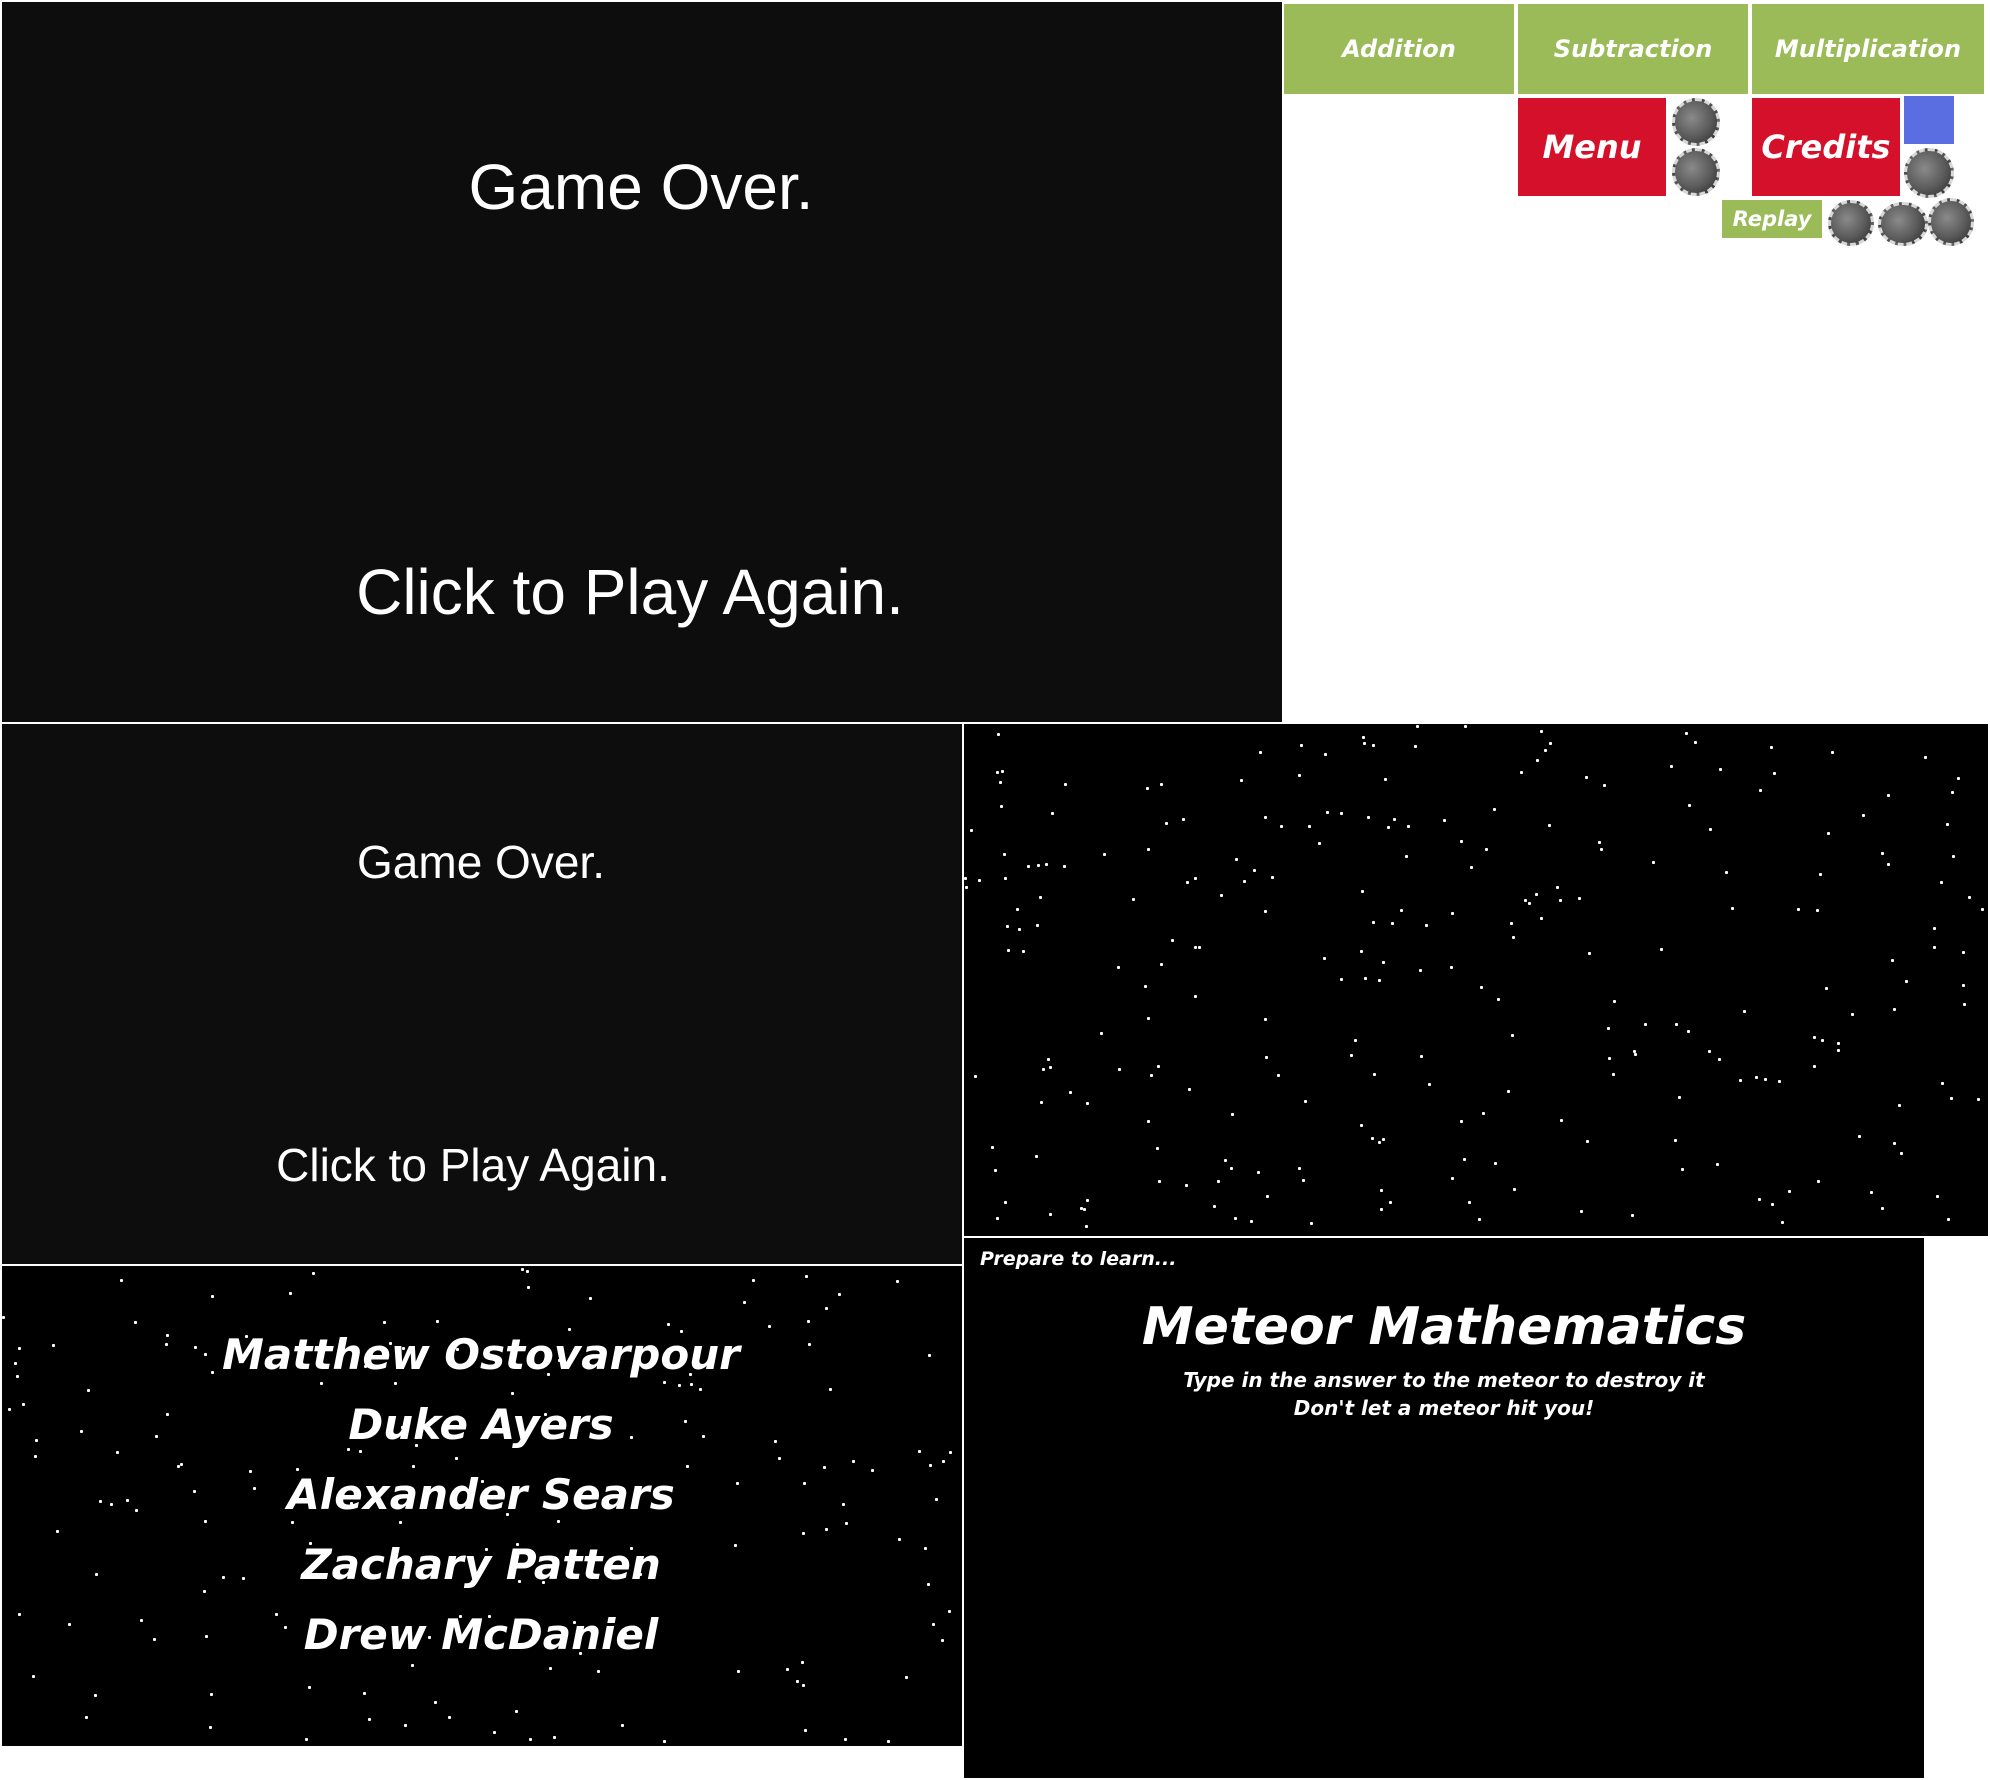 The height and width of the screenshot is (1780, 1990). What do you see at coordinates (481, 862) in the screenshot?
I see `game-over-title-small: Game Over.` at bounding box center [481, 862].